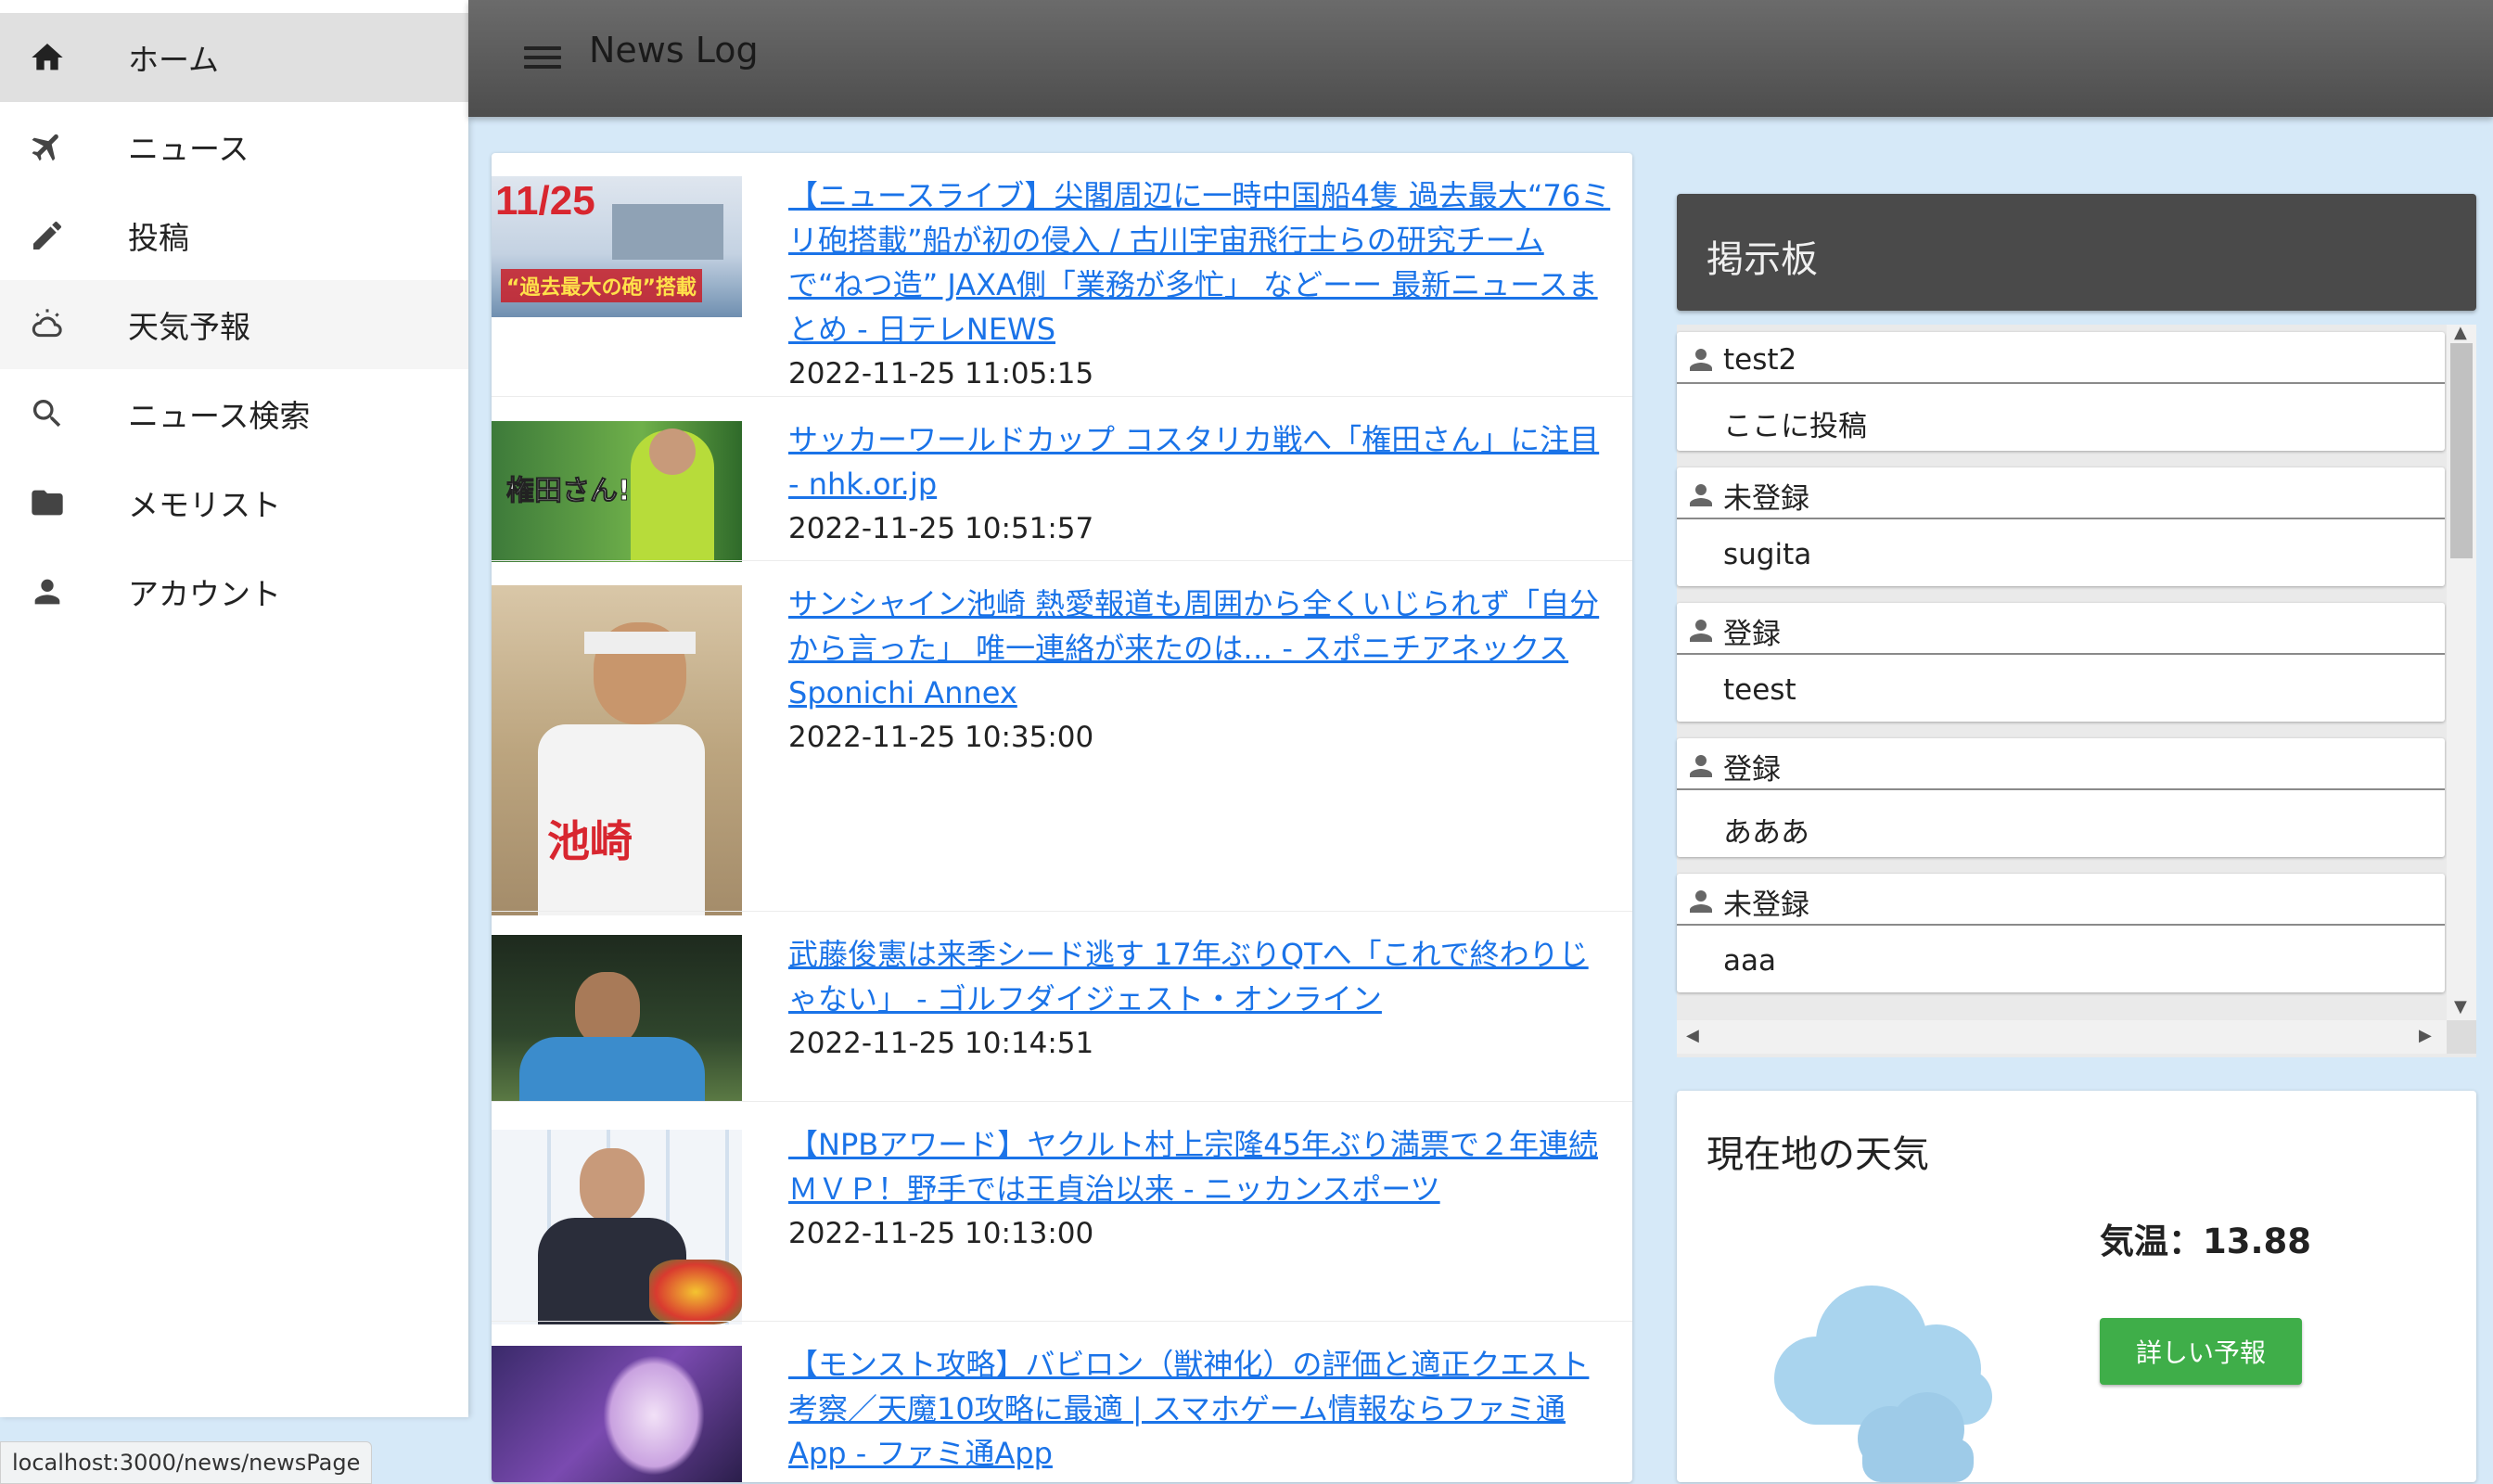 The image size is (2493, 1484). What do you see at coordinates (2461, 1037) in the screenshot?
I see `scrollbar-corner` at bounding box center [2461, 1037].